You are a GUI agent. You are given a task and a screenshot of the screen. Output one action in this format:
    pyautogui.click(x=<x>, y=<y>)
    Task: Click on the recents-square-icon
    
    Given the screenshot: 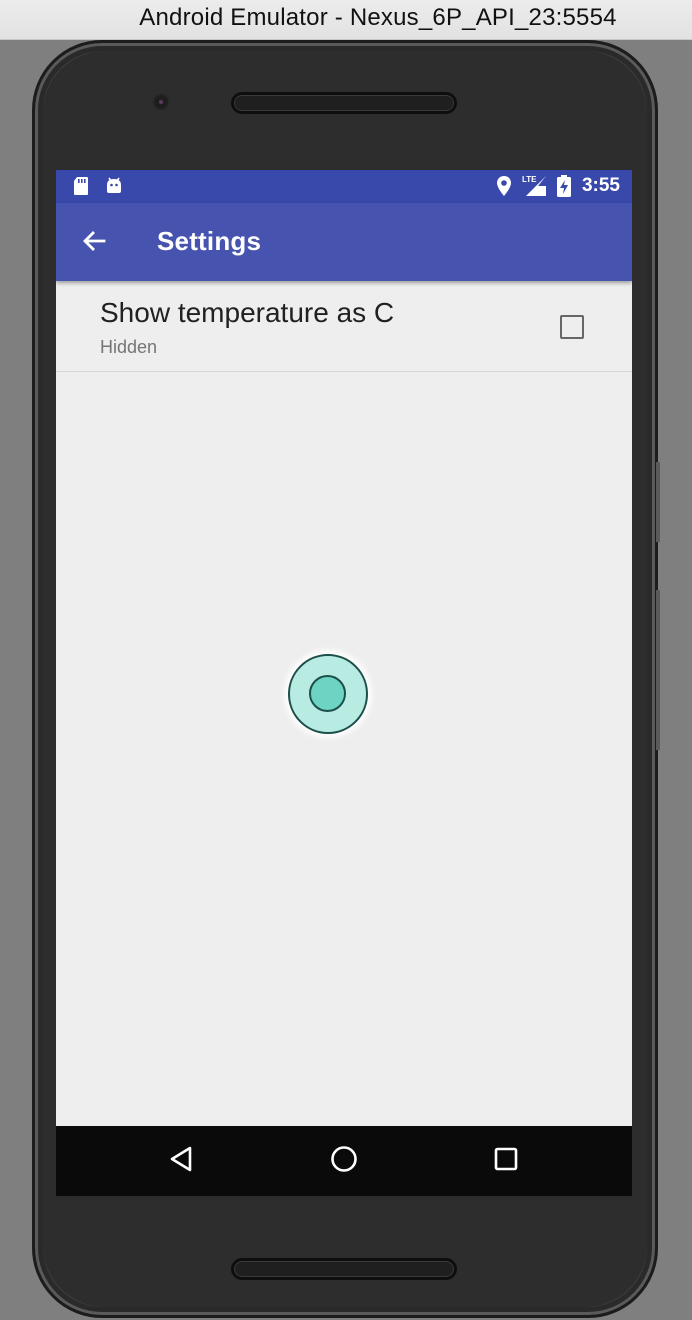 What is the action you would take?
    pyautogui.click(x=506, y=1161)
    